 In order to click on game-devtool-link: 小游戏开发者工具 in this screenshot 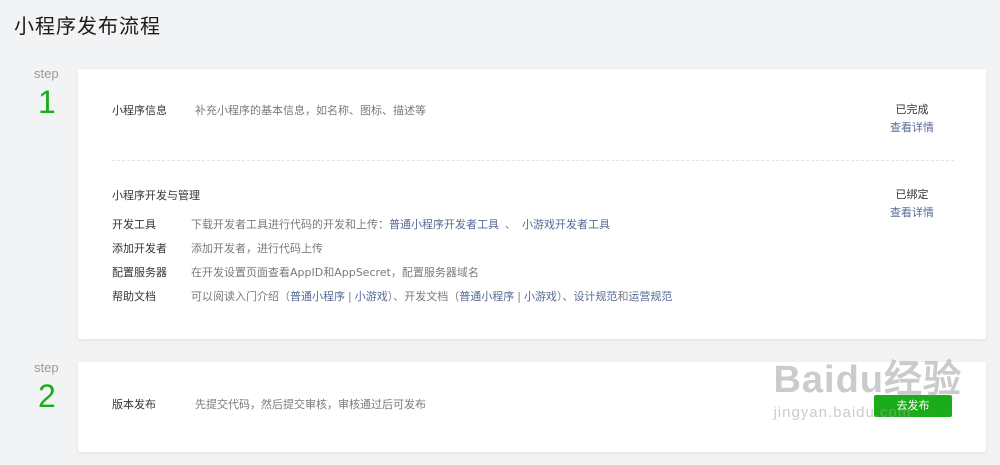, I will do `click(566, 224)`.